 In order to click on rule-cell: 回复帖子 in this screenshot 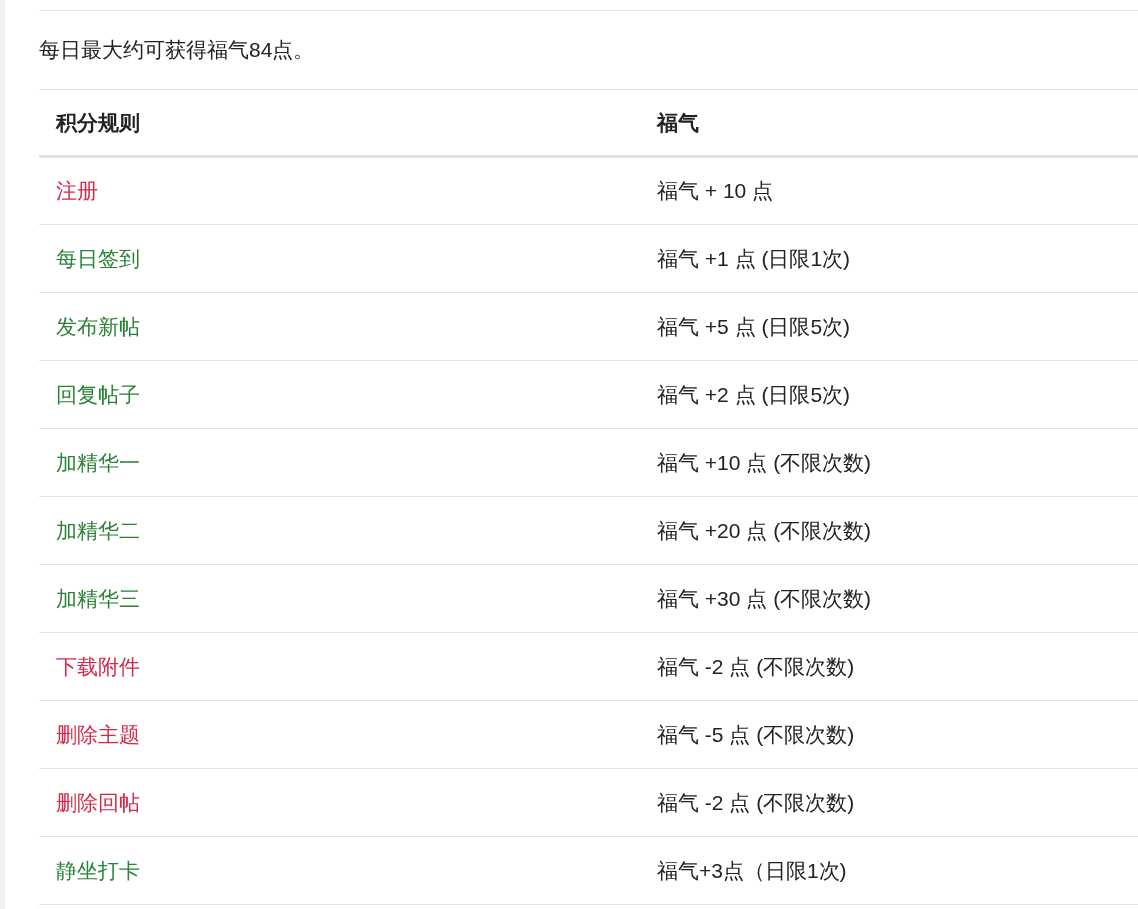, I will do `click(339, 394)`.